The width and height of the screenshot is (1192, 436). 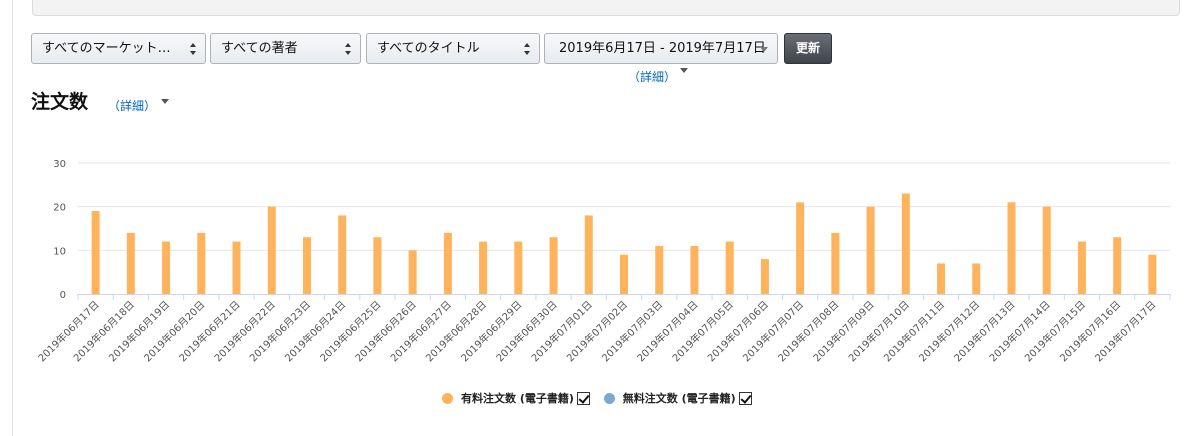 What do you see at coordinates (315, 331) in the screenshot?
I see `x-tick-label: 2019年06月24日` at bounding box center [315, 331].